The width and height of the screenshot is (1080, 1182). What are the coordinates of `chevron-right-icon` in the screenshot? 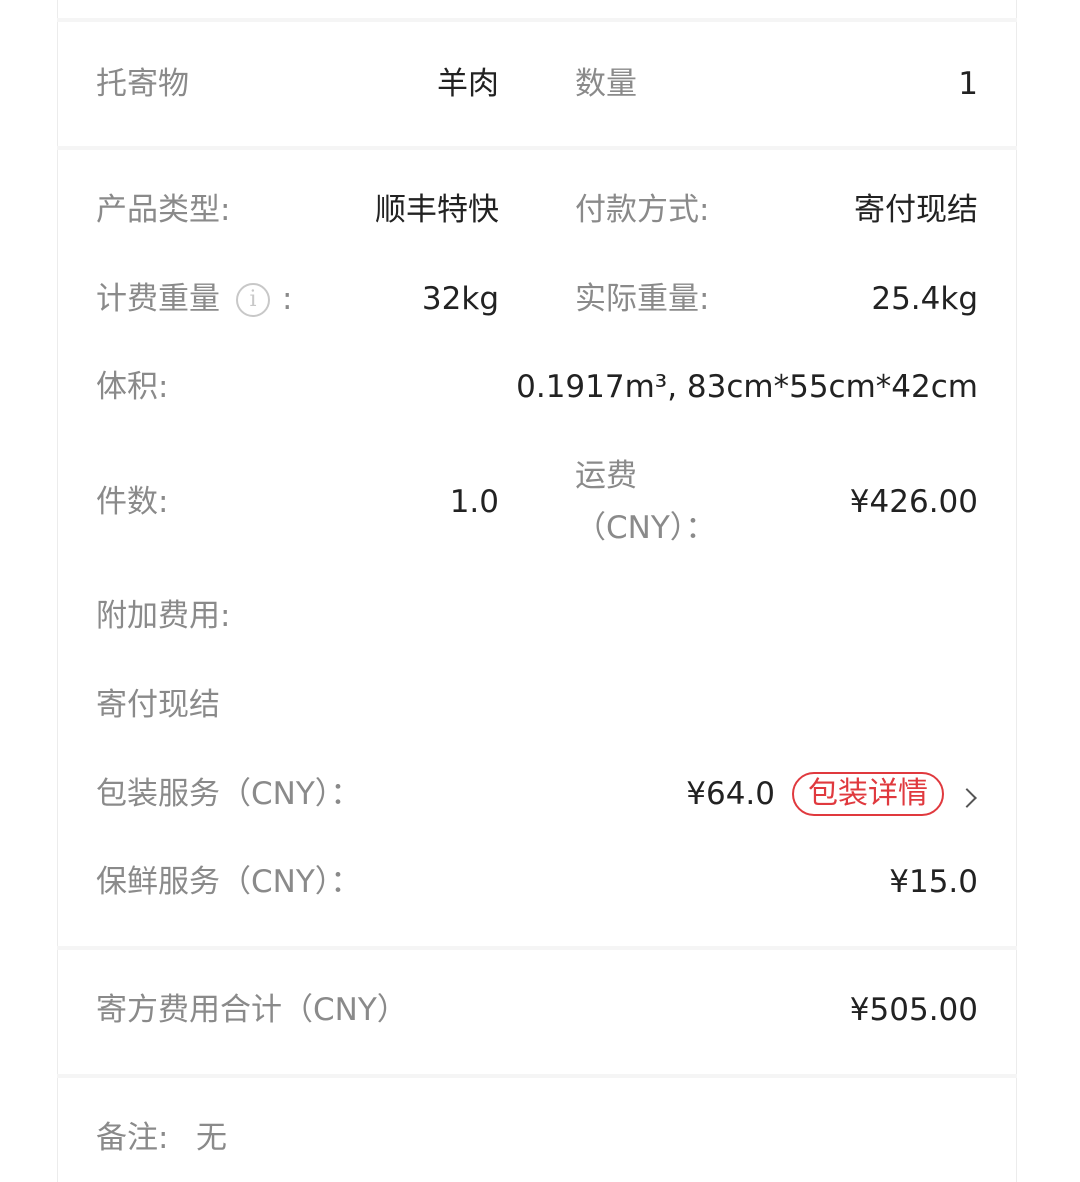 It's located at (967, 798).